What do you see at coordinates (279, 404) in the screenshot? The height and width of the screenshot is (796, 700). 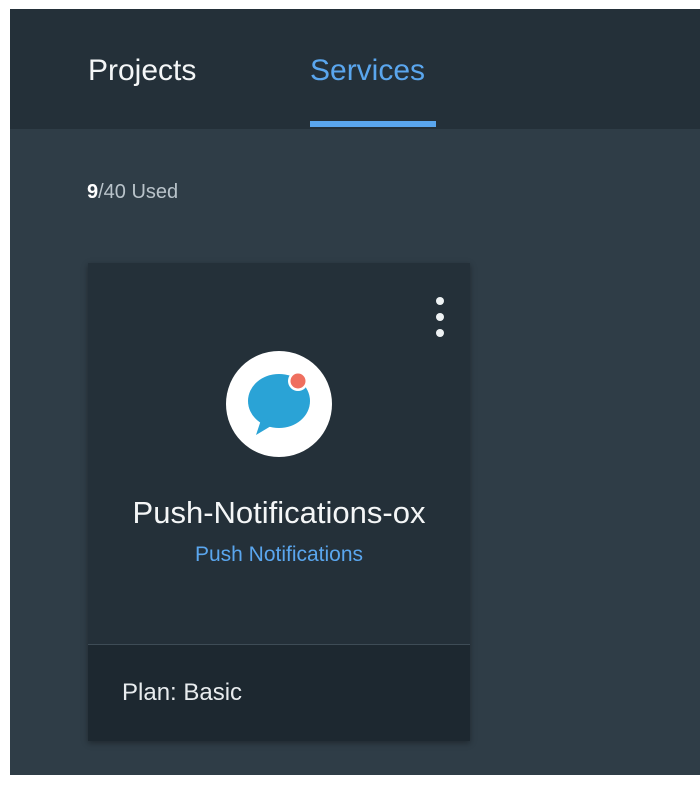 I see `chat-bubble-notification-icon` at bounding box center [279, 404].